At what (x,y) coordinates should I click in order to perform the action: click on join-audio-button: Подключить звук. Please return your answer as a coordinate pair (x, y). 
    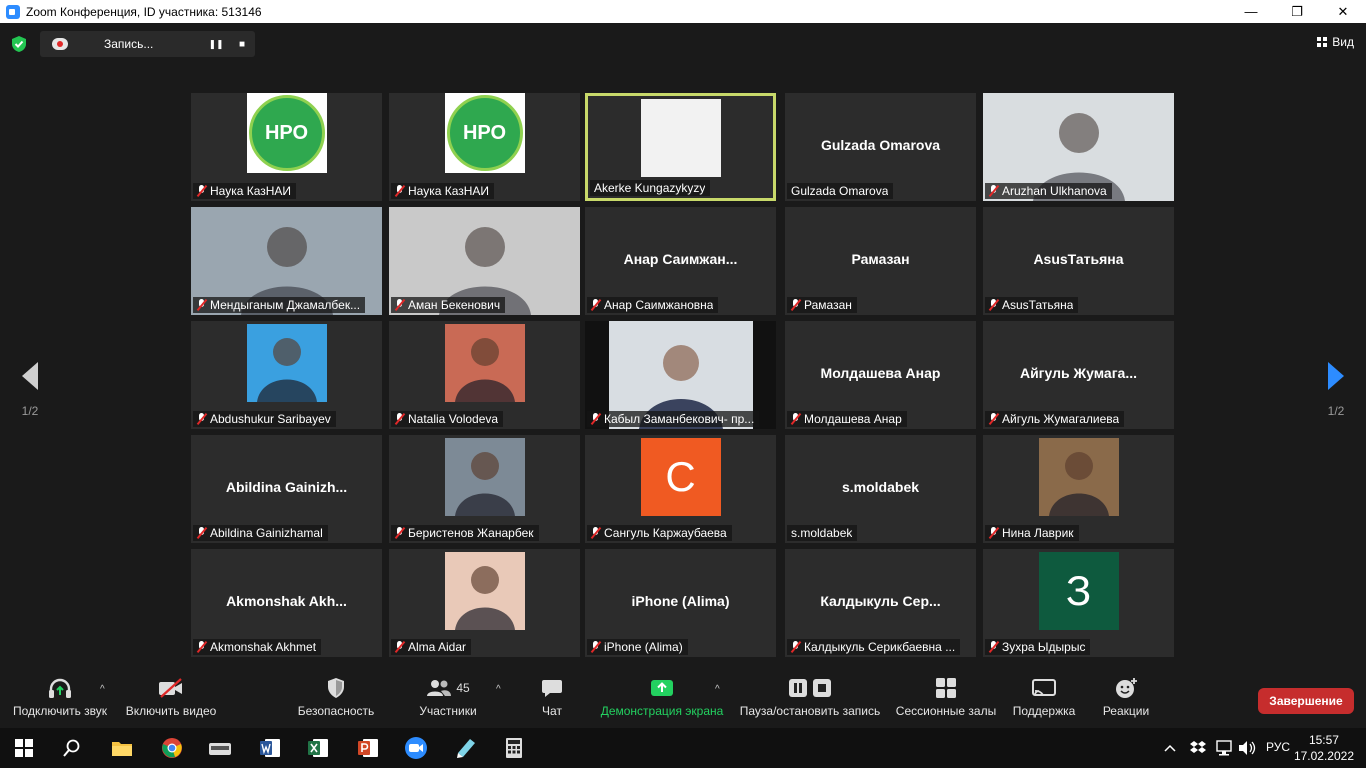
    Looking at the image, I should click on (60, 700).